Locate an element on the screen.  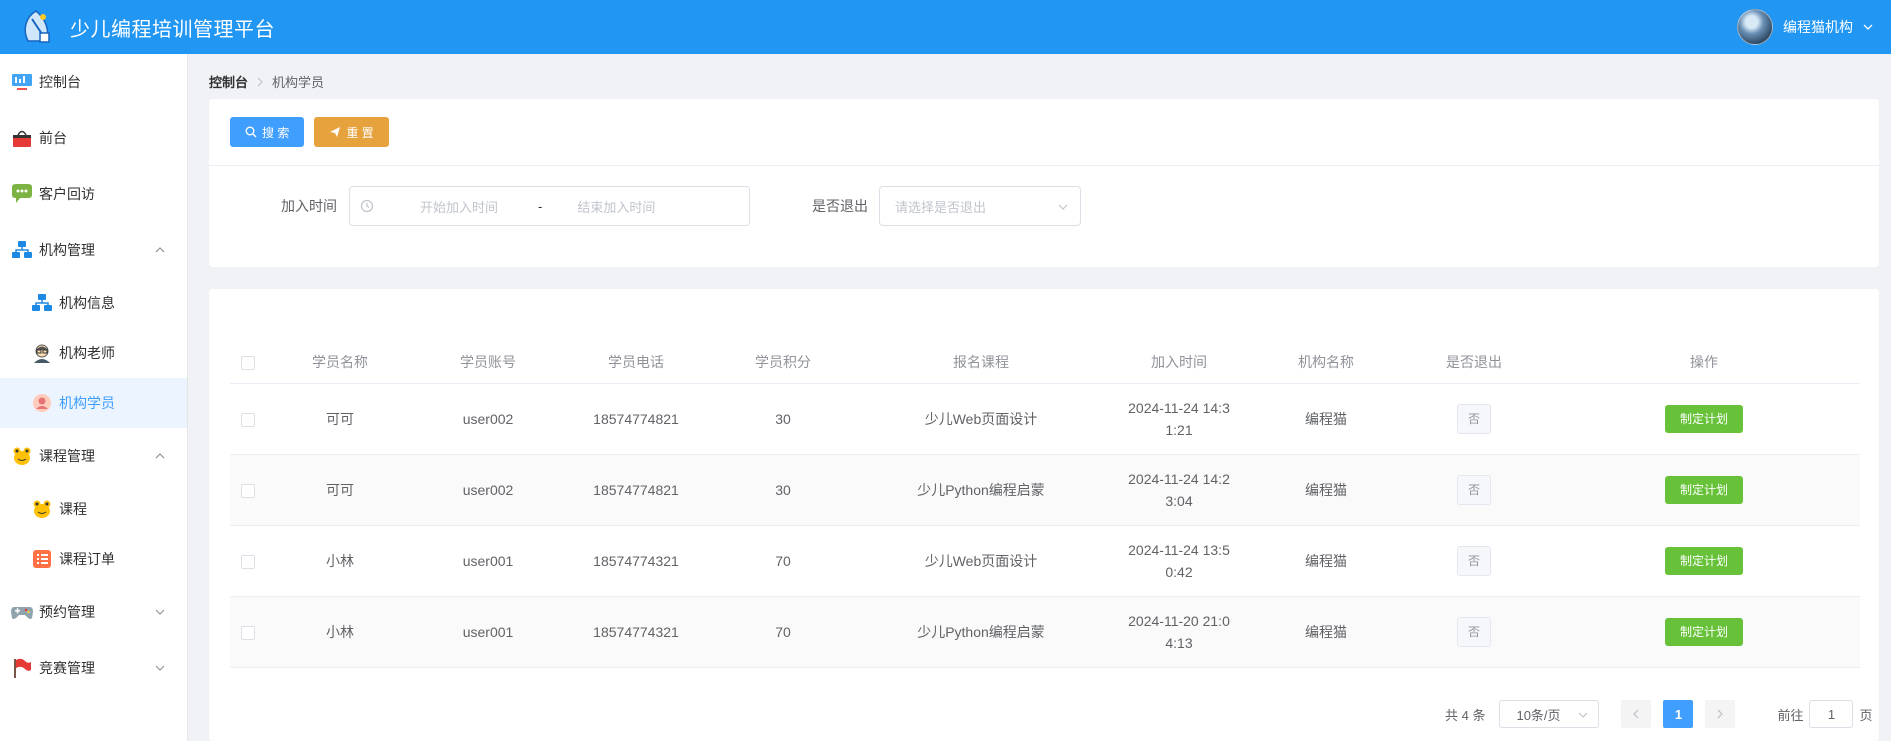
sidebar-item-course-orders: 课程订单 is located at coordinates (93, 559).